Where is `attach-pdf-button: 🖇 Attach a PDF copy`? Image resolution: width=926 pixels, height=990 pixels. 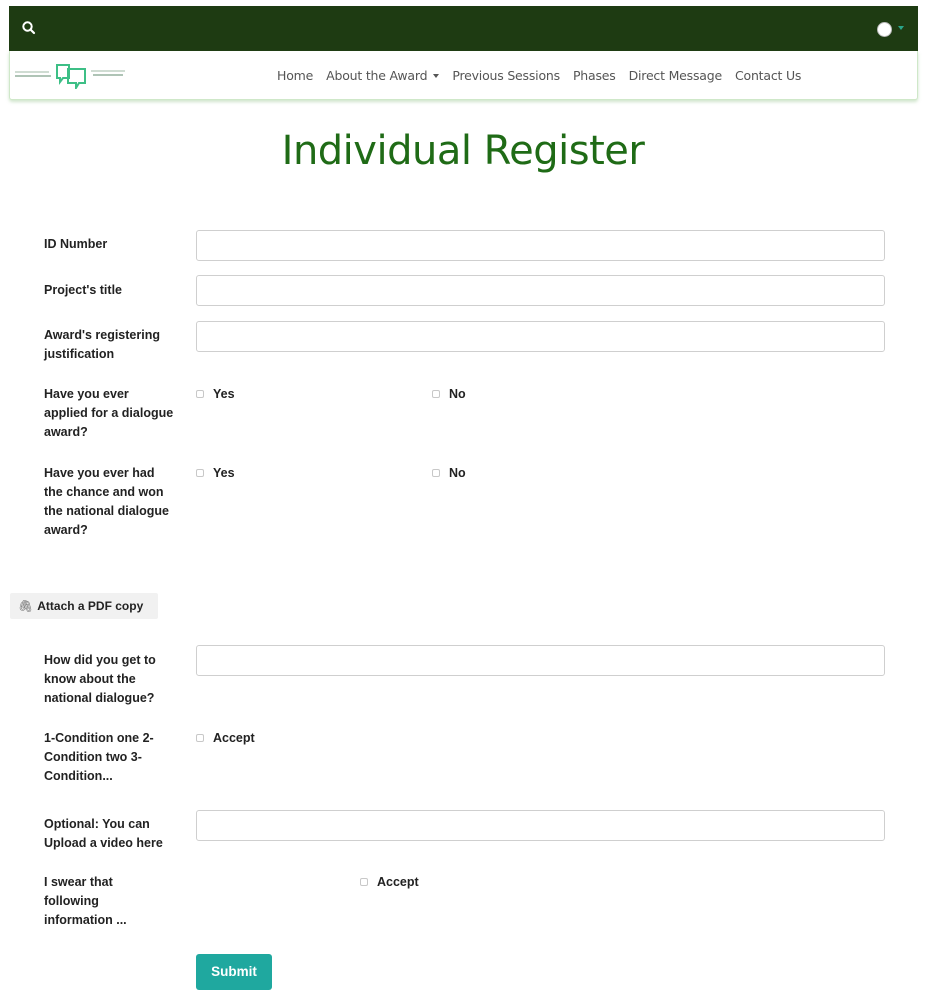
attach-pdf-button: 🖇 Attach a PDF copy is located at coordinates (84, 606).